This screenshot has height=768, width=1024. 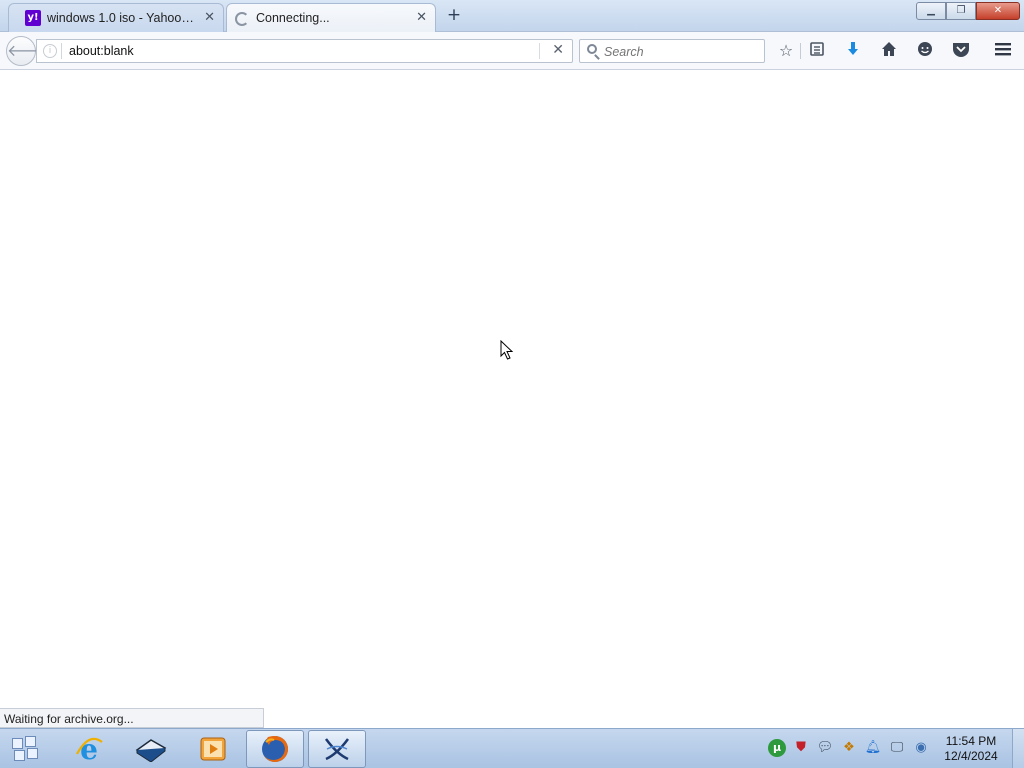 I want to click on restore-button: ❐, so click(x=961, y=11).